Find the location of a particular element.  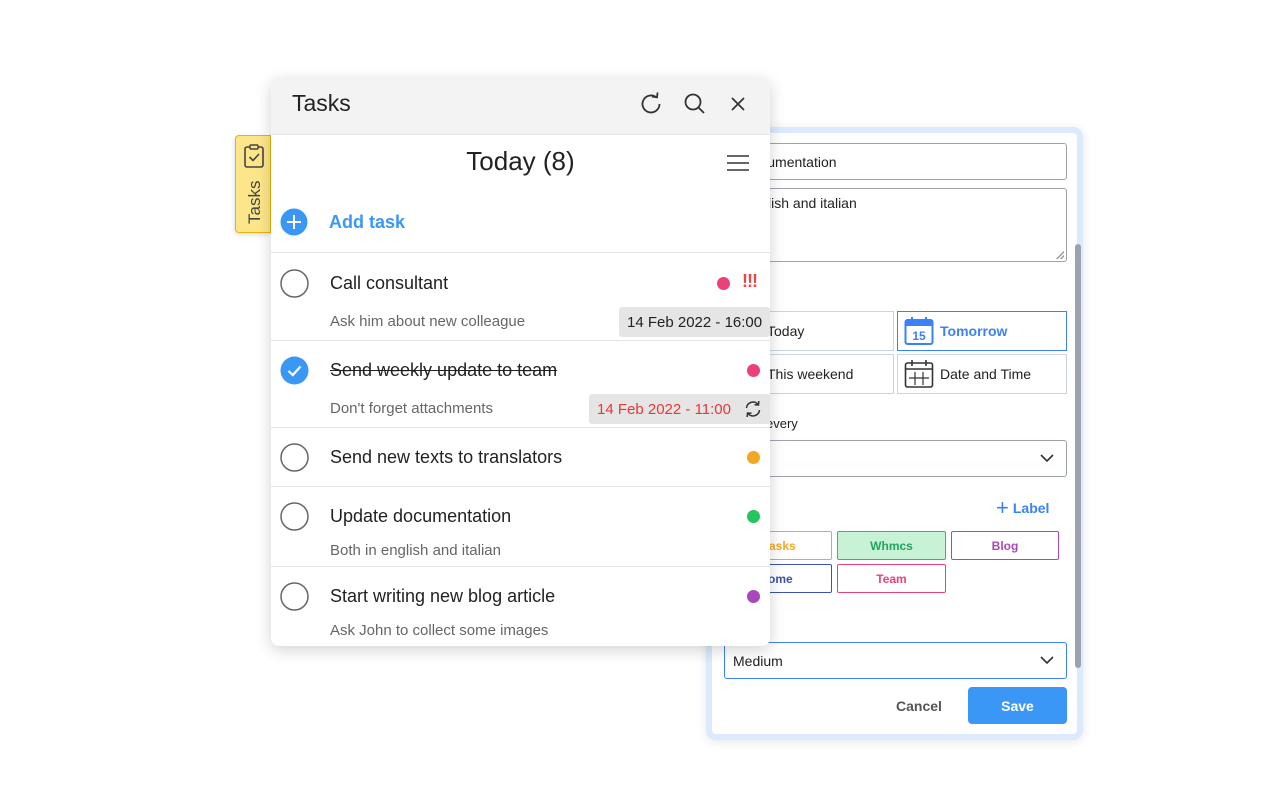

label-chip-team: Team is located at coordinates (891, 578).